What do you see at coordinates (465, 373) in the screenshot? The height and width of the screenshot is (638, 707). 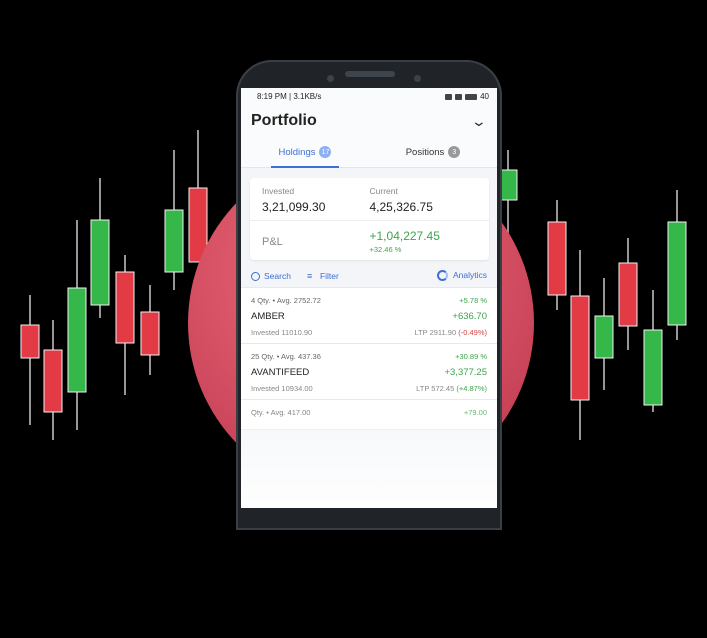 I see `pnl: +3,377.25` at bounding box center [465, 373].